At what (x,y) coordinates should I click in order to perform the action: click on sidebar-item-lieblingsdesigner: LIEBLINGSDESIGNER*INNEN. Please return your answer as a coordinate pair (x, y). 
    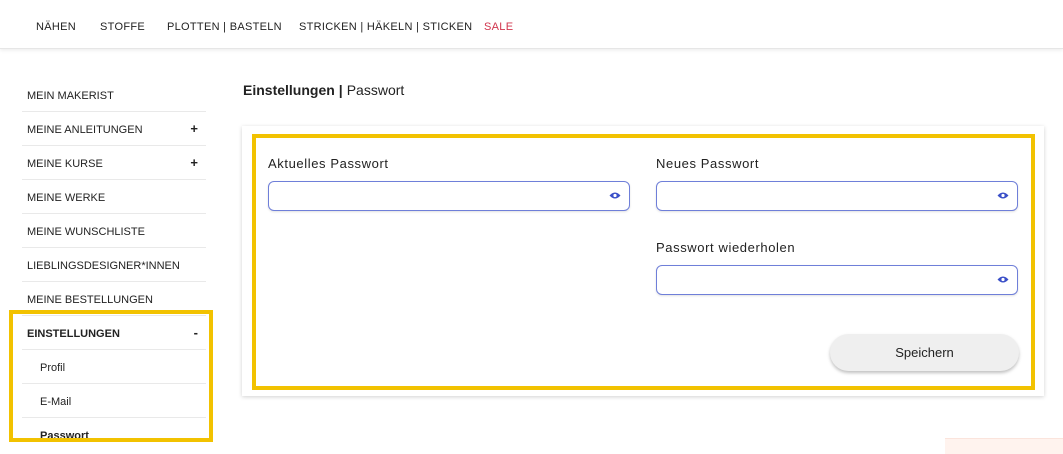
    Looking at the image, I should click on (114, 265).